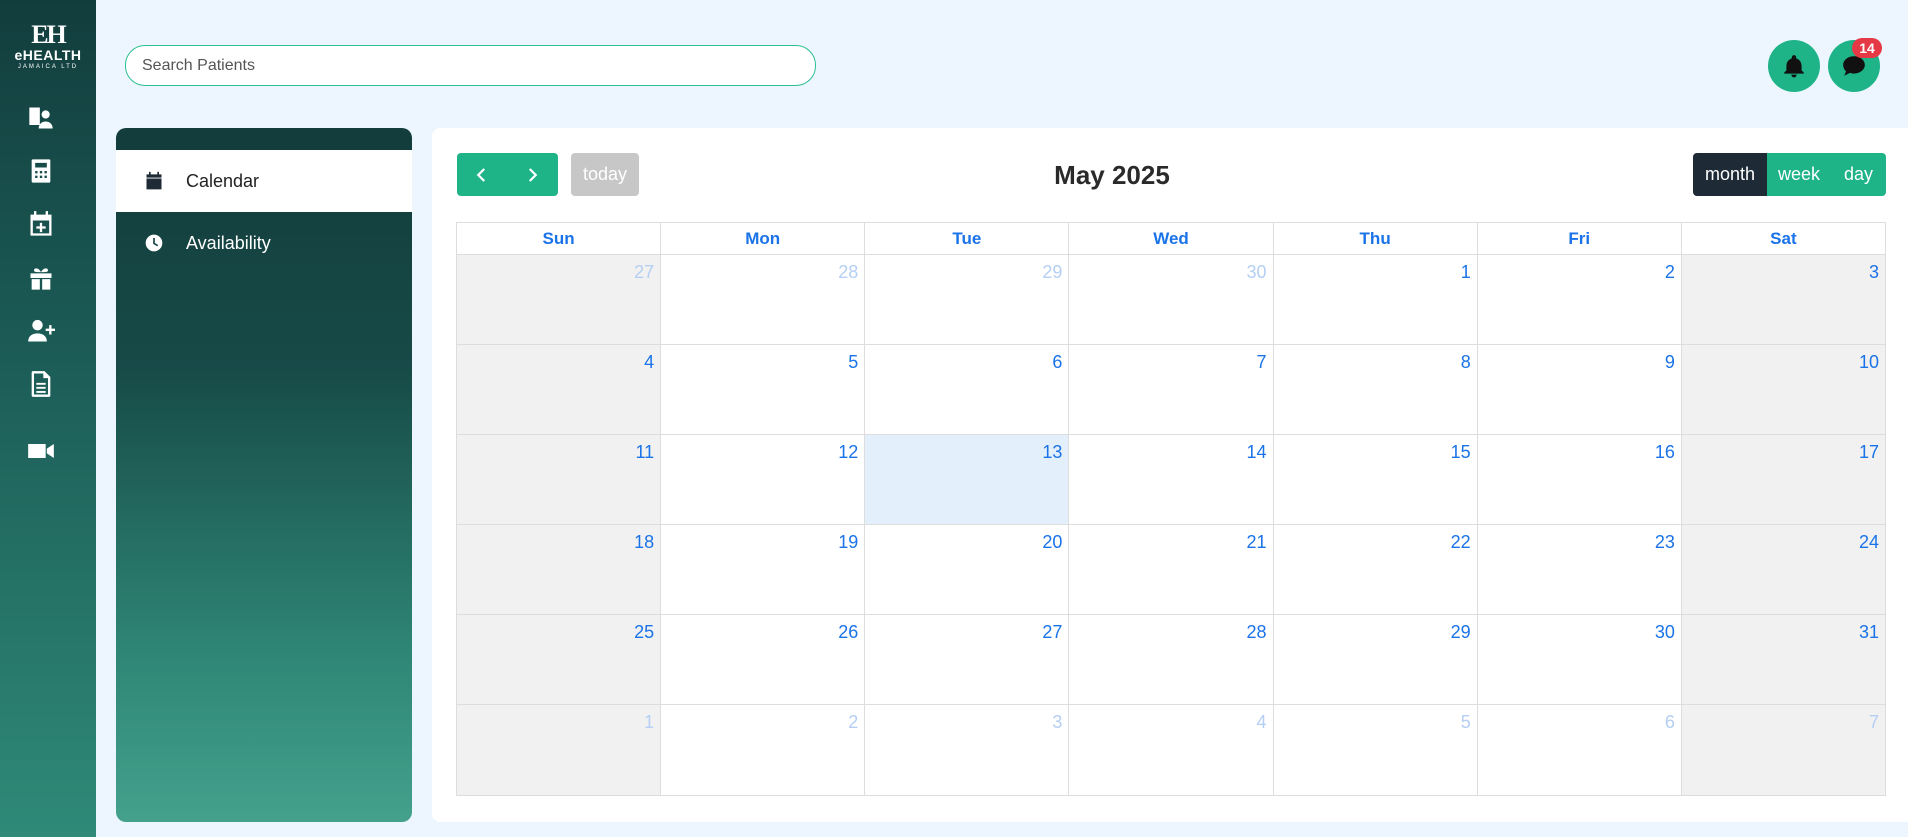  I want to click on menu-item-label: Availability, so click(228, 242).